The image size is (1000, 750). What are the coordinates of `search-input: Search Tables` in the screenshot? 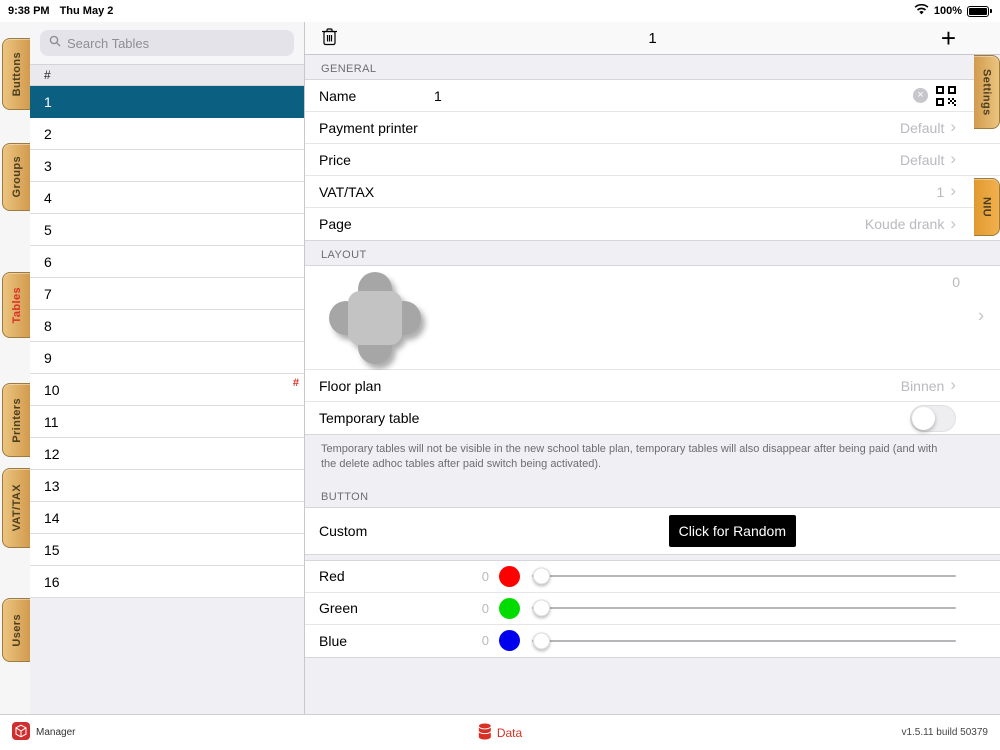 It's located at (167, 43).